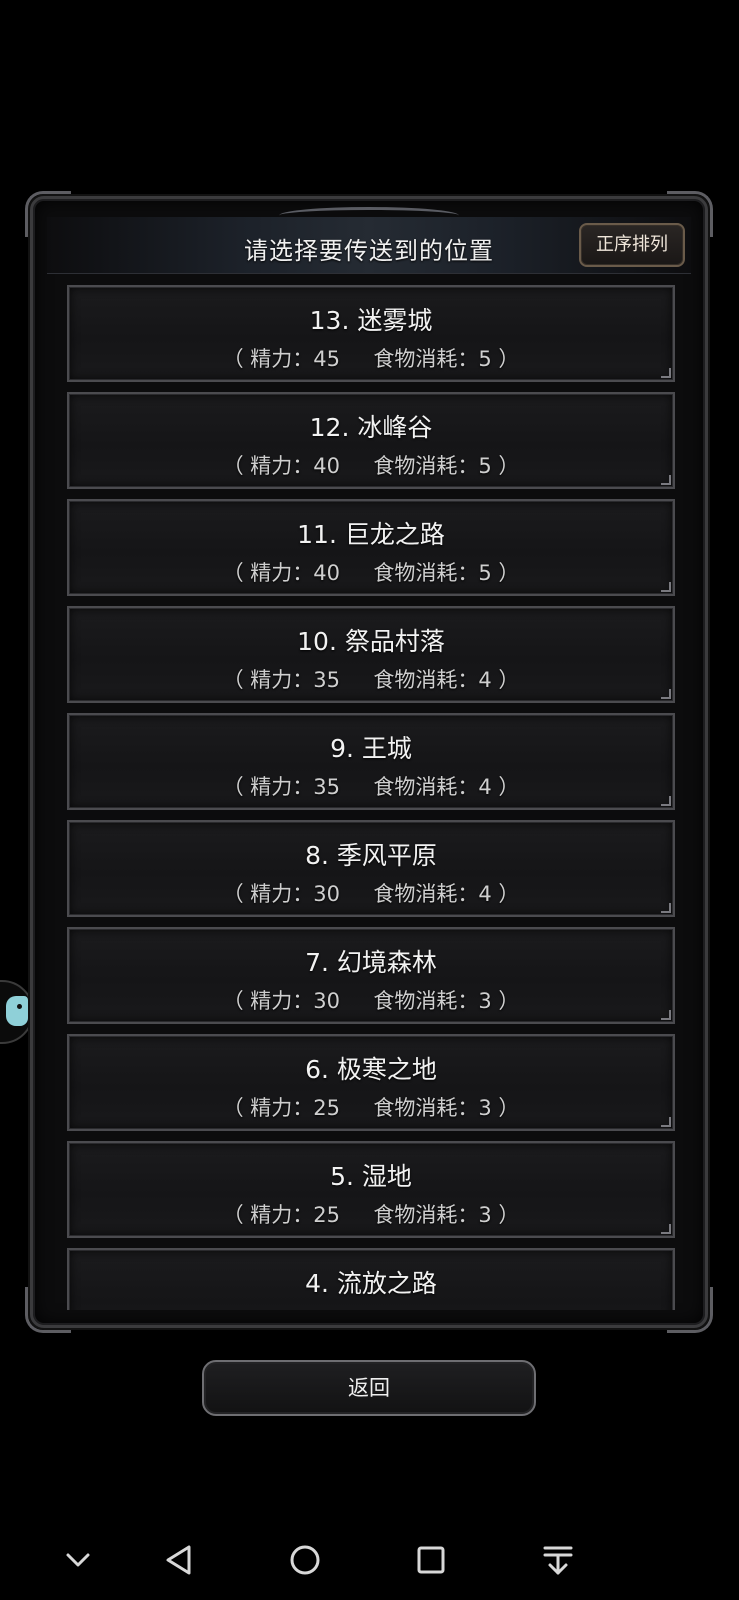  Describe the element at coordinates (371, 427) in the screenshot. I see `location-name: 12. 冰峰谷` at that location.